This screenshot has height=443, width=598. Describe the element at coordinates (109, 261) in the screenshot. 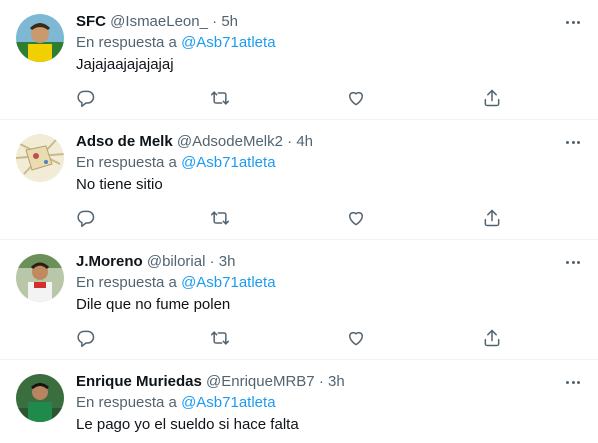

I see `display-name: J.Moreno` at that location.